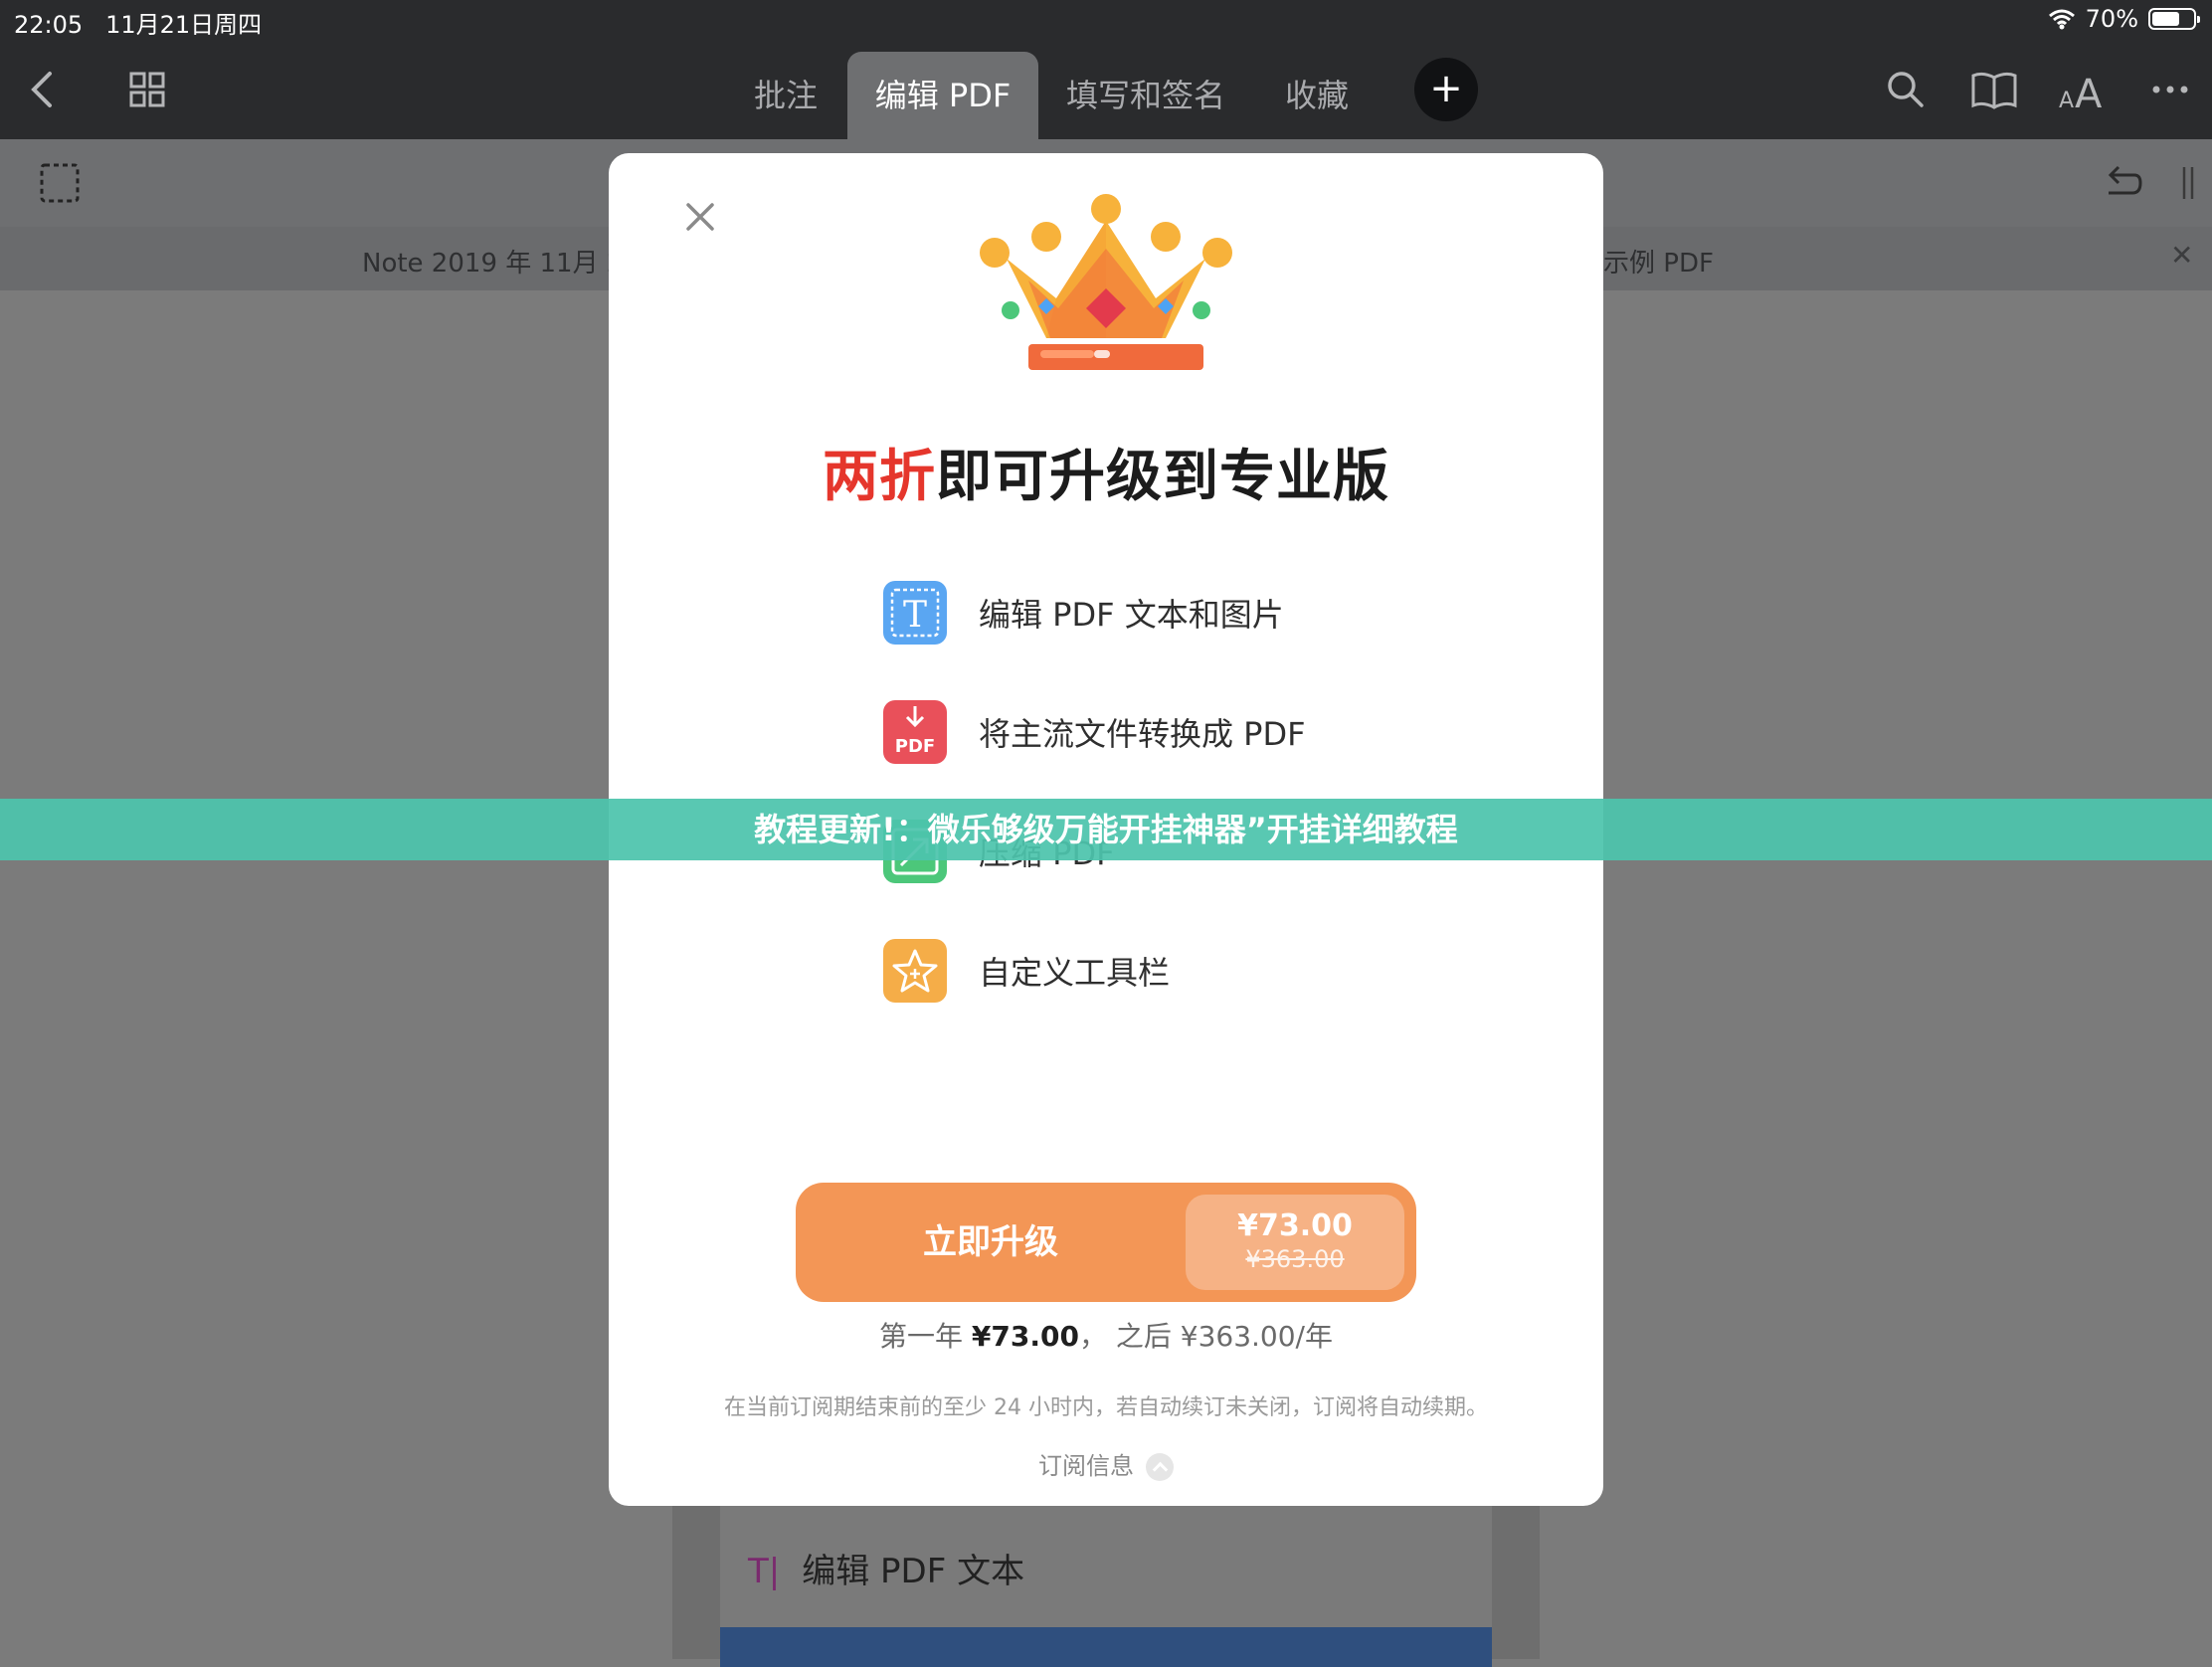  Describe the element at coordinates (1446, 89) in the screenshot. I see `add-tab-button: +` at that location.